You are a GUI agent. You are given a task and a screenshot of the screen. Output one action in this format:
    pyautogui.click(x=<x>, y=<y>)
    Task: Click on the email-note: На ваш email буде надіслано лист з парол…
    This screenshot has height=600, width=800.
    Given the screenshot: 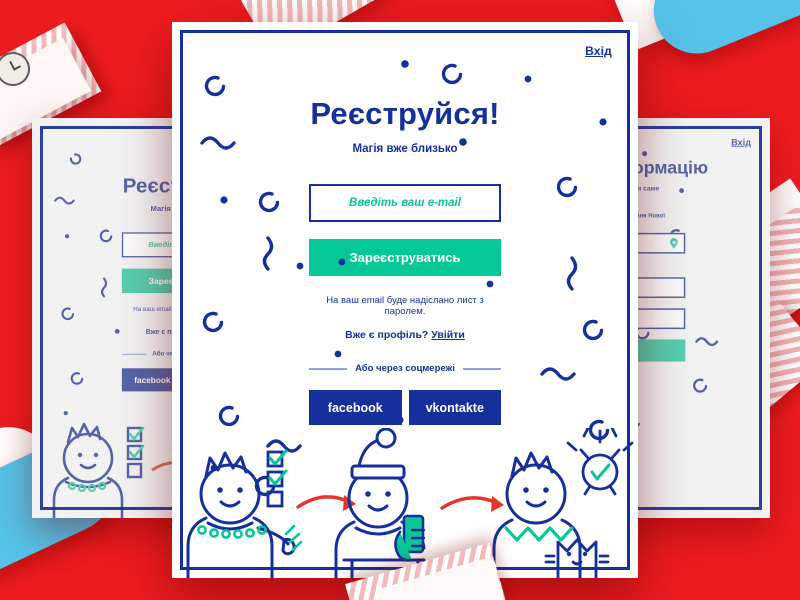 What is the action you would take?
    pyautogui.click(x=405, y=306)
    